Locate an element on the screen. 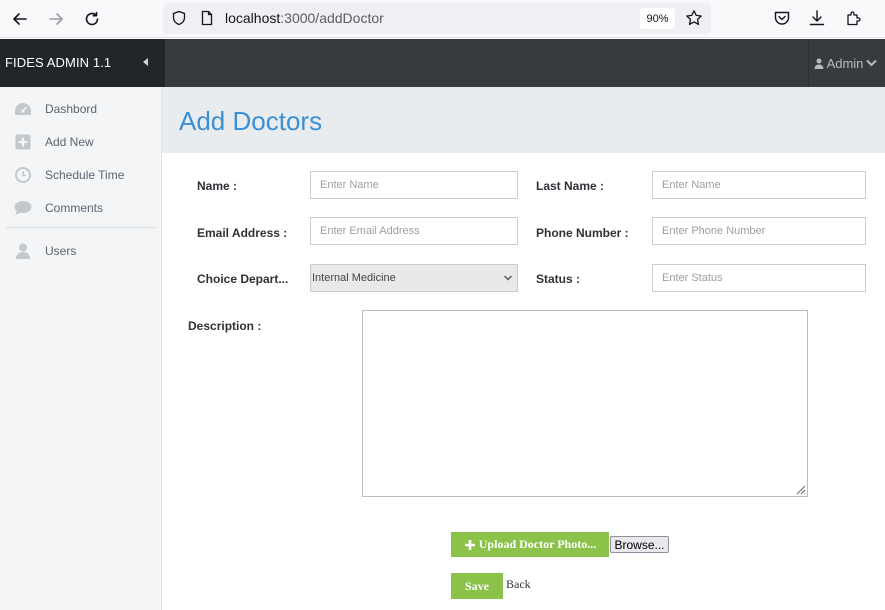 This screenshot has width=885, height=610. comment-bubble-icon is located at coordinates (23, 208).